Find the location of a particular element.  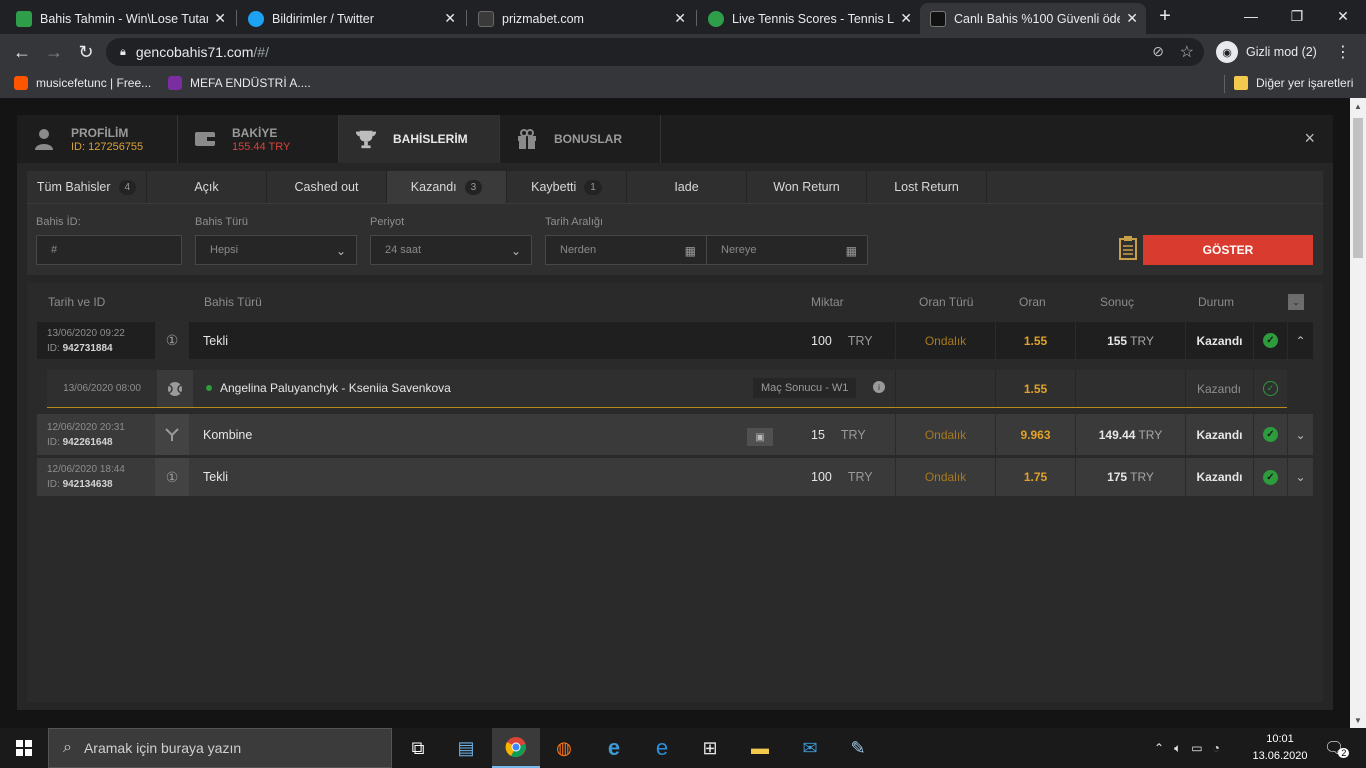

star-icon: ☆ is located at coordinates (1187, 52).